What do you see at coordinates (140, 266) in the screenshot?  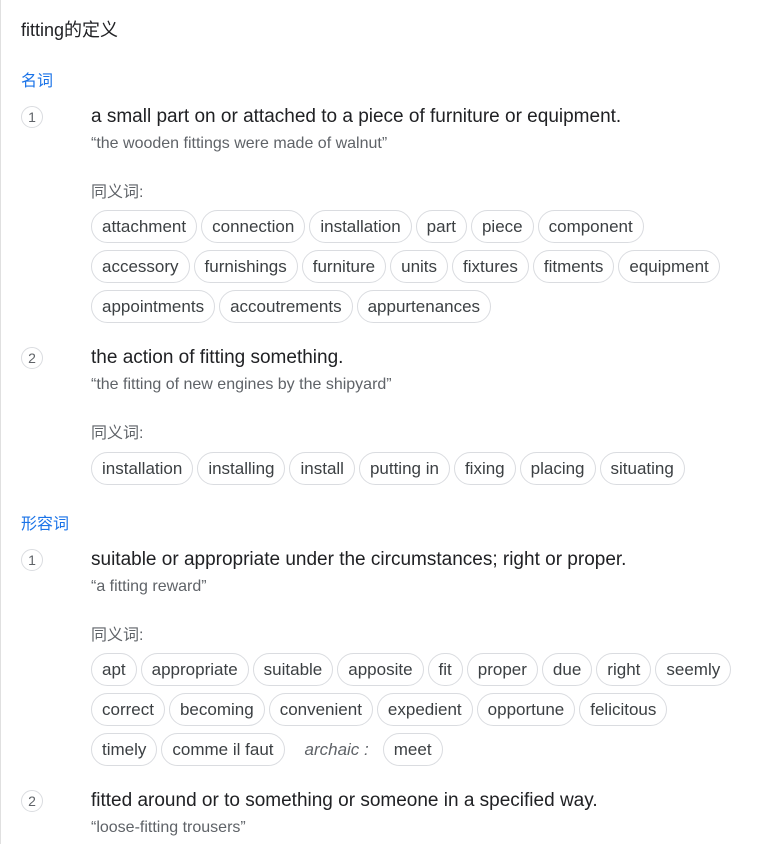 I see `synonym-chip: accessory` at bounding box center [140, 266].